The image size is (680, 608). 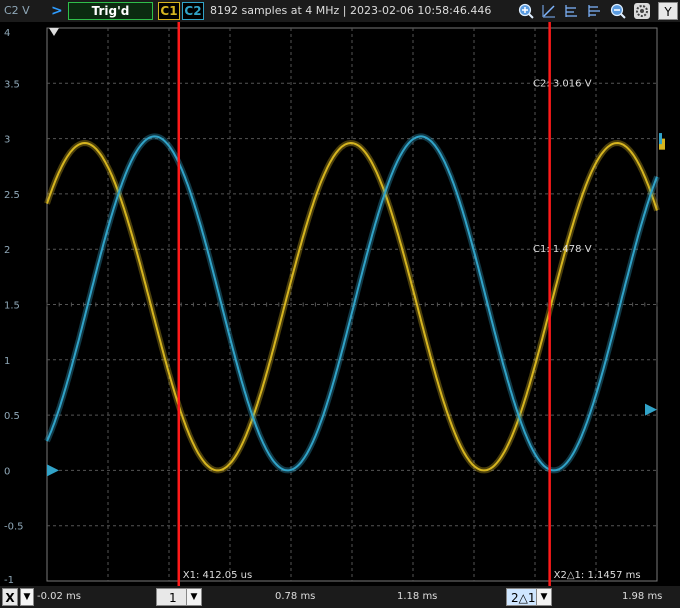 What do you see at coordinates (295, 596) in the screenshot?
I see `x-axis-mid-label: 0.78 ms` at bounding box center [295, 596].